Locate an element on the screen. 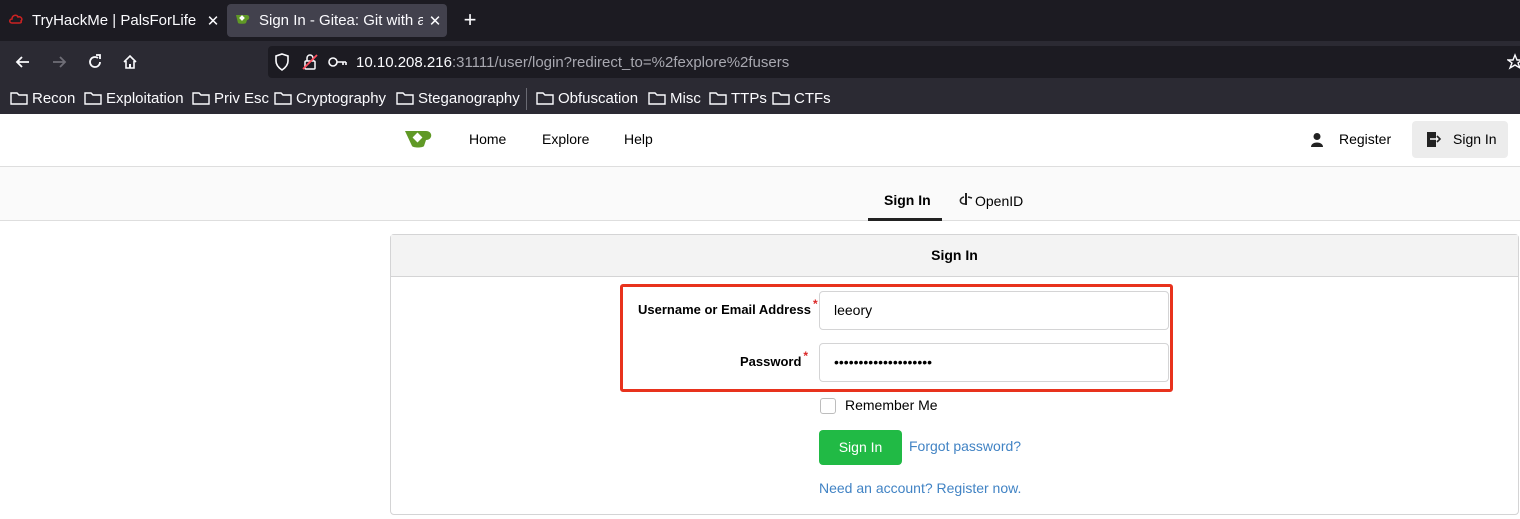 Image resolution: width=1520 pixels, height=519 pixels. home-icon is located at coordinates (130, 62).